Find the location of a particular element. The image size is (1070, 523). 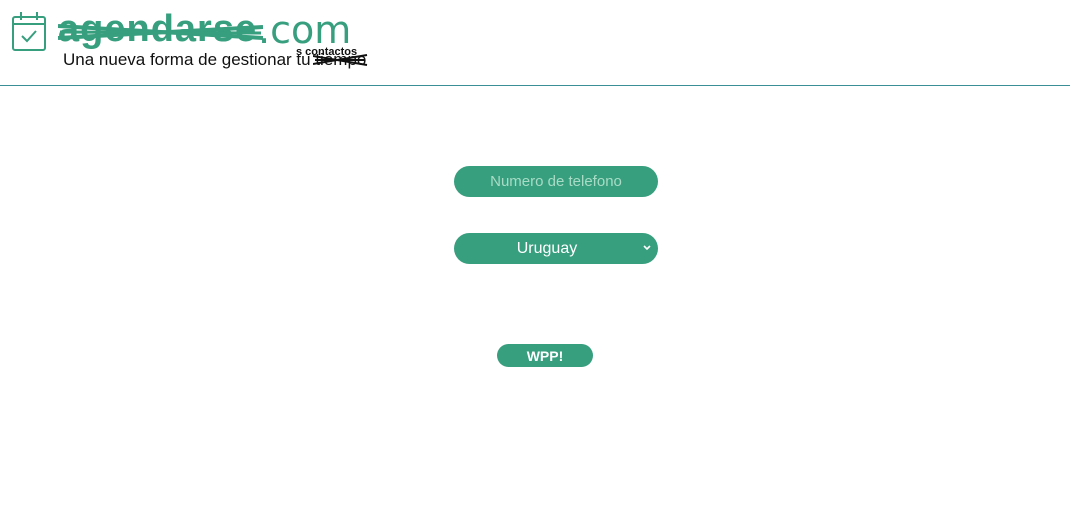

country-select: Uruguay is located at coordinates (556, 248).